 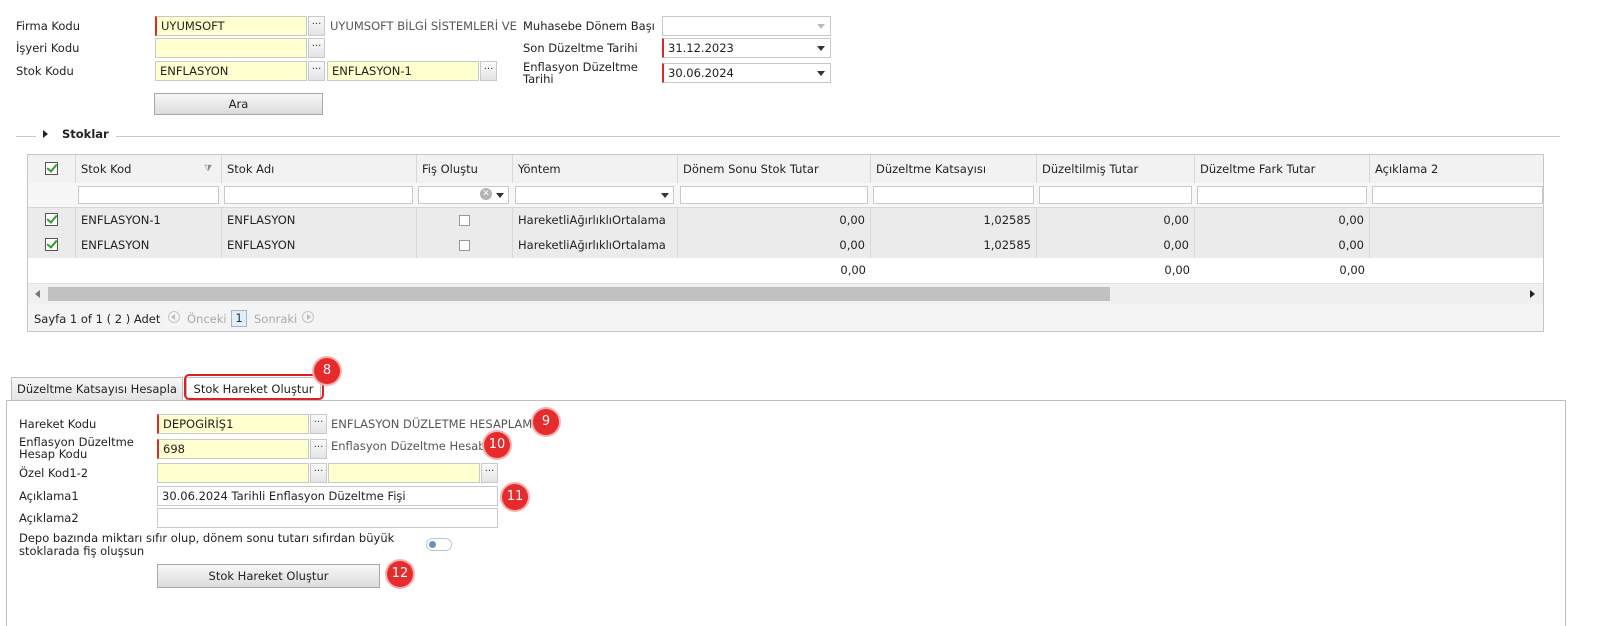 I want to click on annotation-badge-10: 10, so click(x=497, y=445).